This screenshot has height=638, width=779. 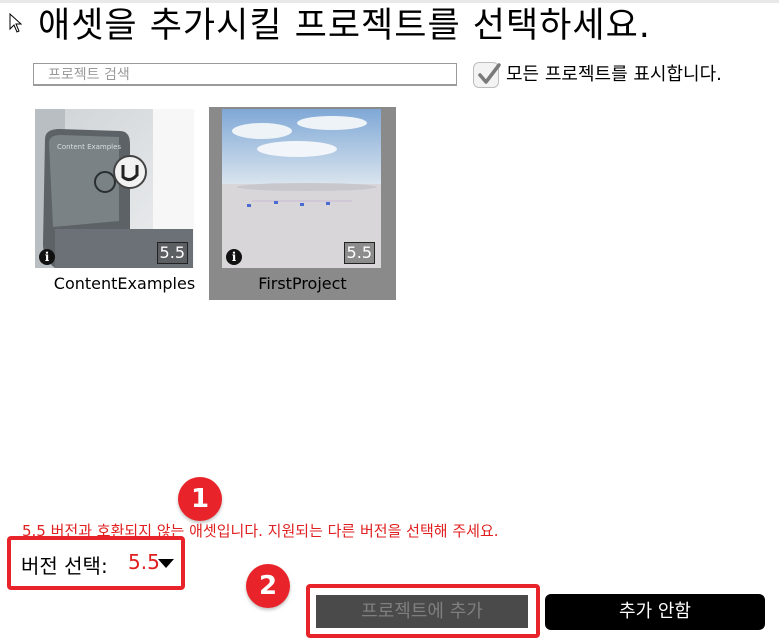 What do you see at coordinates (422, 611) in the screenshot?
I see `add-to-project-button: 프로젝트에 추가` at bounding box center [422, 611].